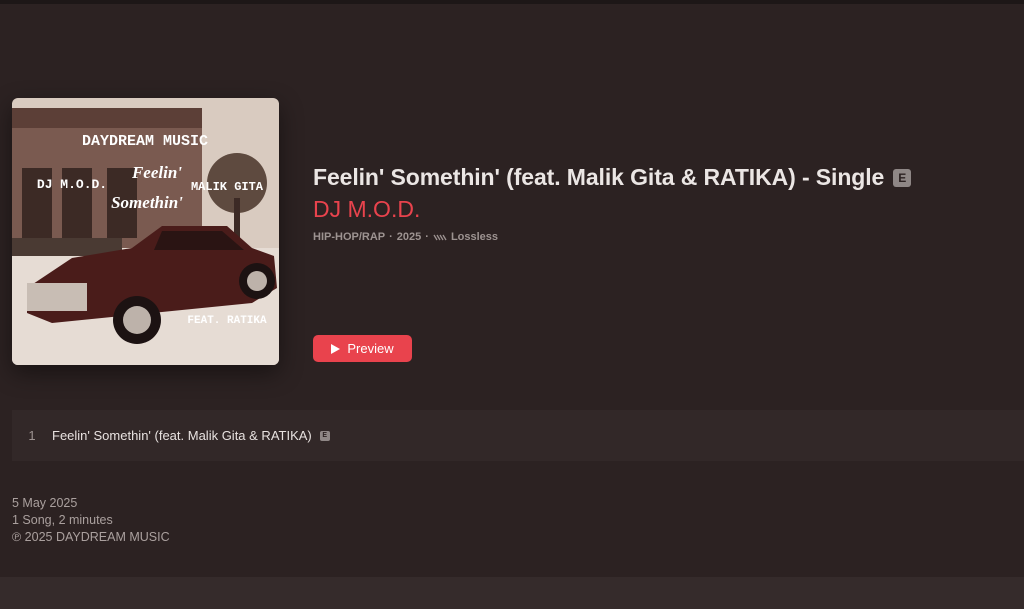 The height and width of the screenshot is (609, 1024). What do you see at coordinates (145, 141) in the screenshot?
I see `artwork-label-text: DAYDREAM MUSIC` at bounding box center [145, 141].